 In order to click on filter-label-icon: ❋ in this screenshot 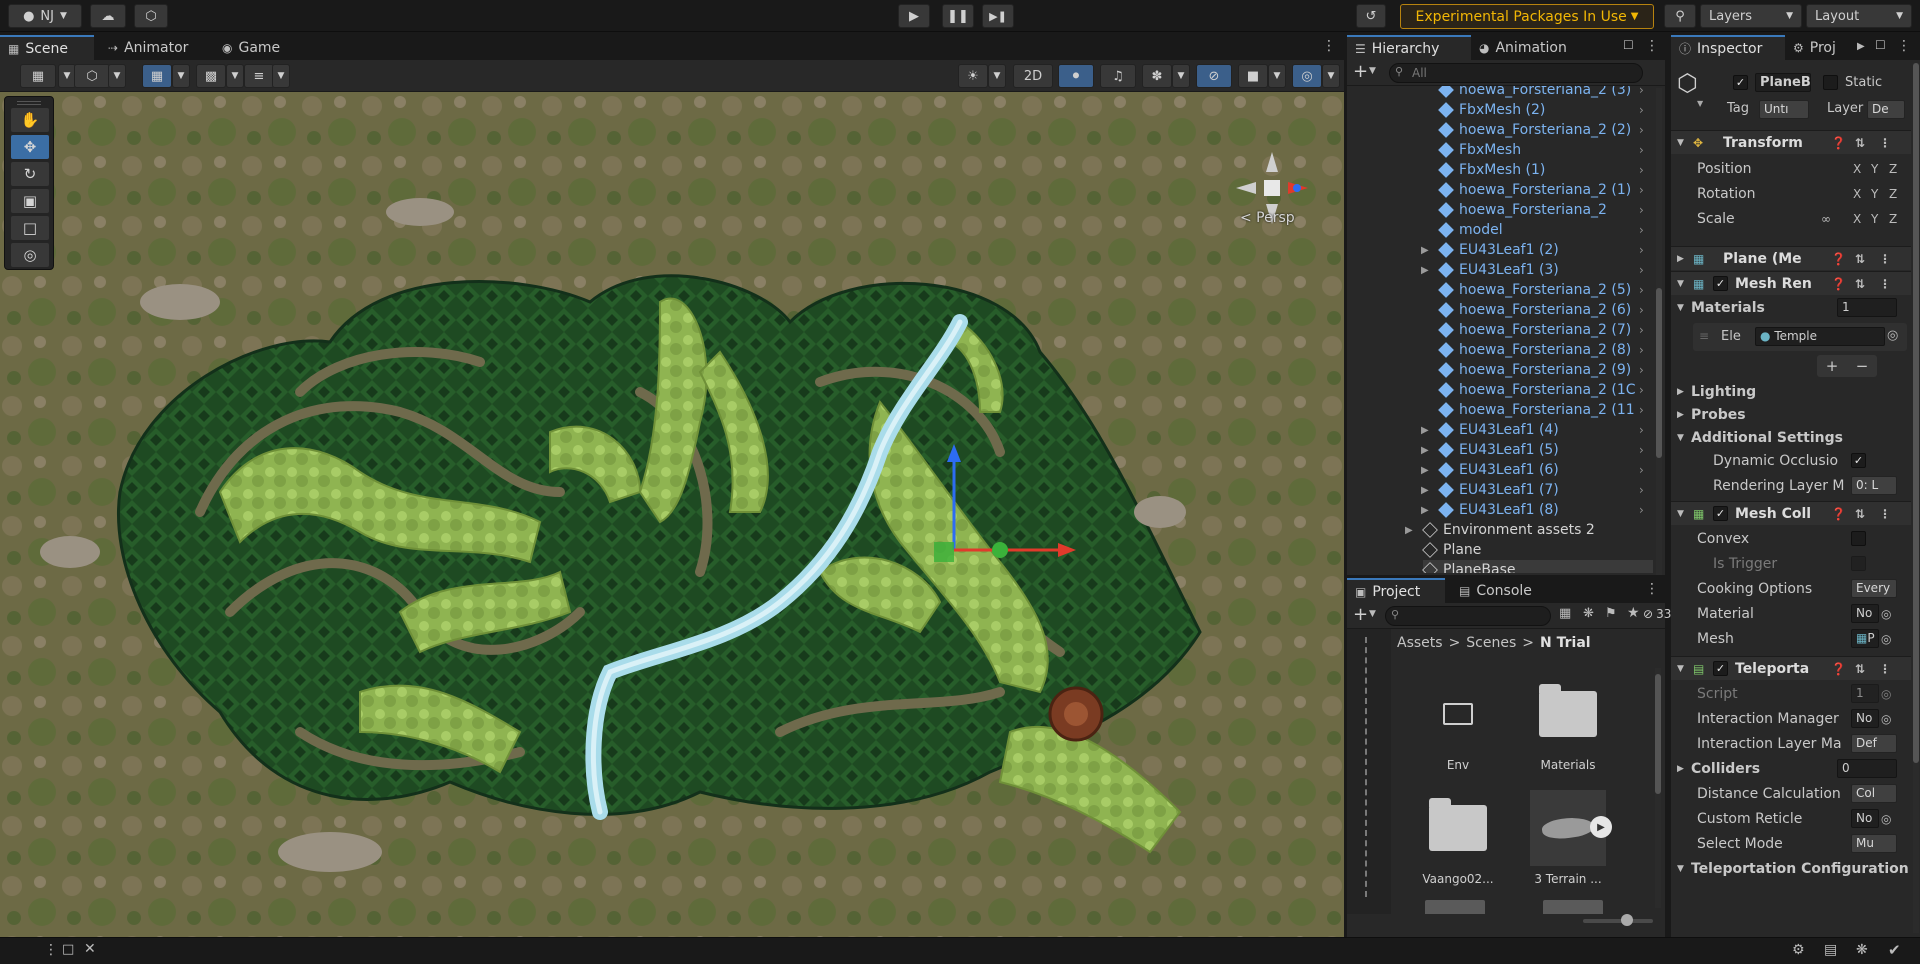, I will do `click(1588, 613)`.